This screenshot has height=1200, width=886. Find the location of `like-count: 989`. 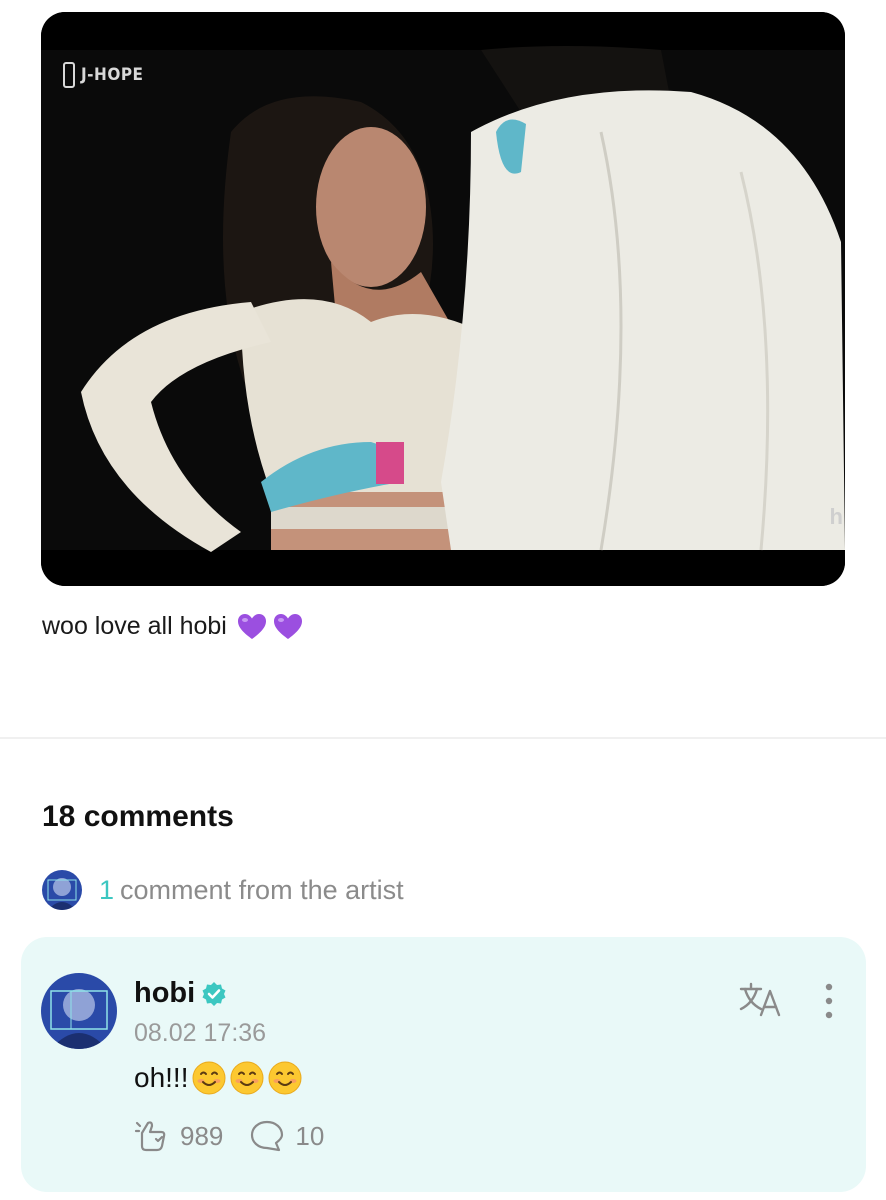

like-count: 989 is located at coordinates (202, 1135).